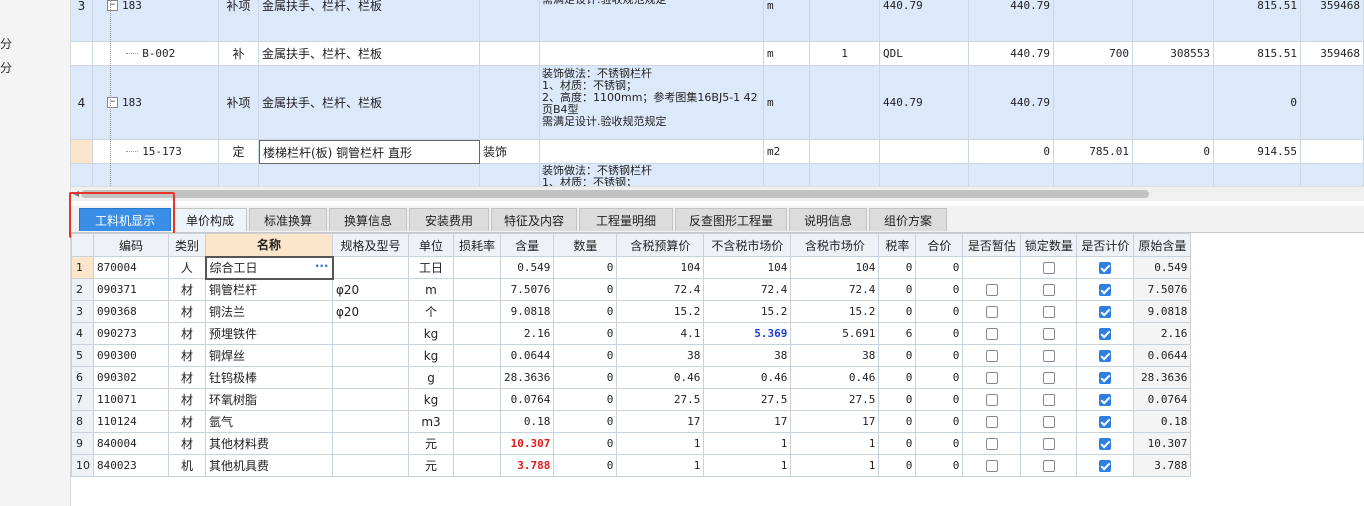 The height and width of the screenshot is (506, 1364). What do you see at coordinates (1011, 152) in the screenshot?
I see `item-cell-total: 0` at bounding box center [1011, 152].